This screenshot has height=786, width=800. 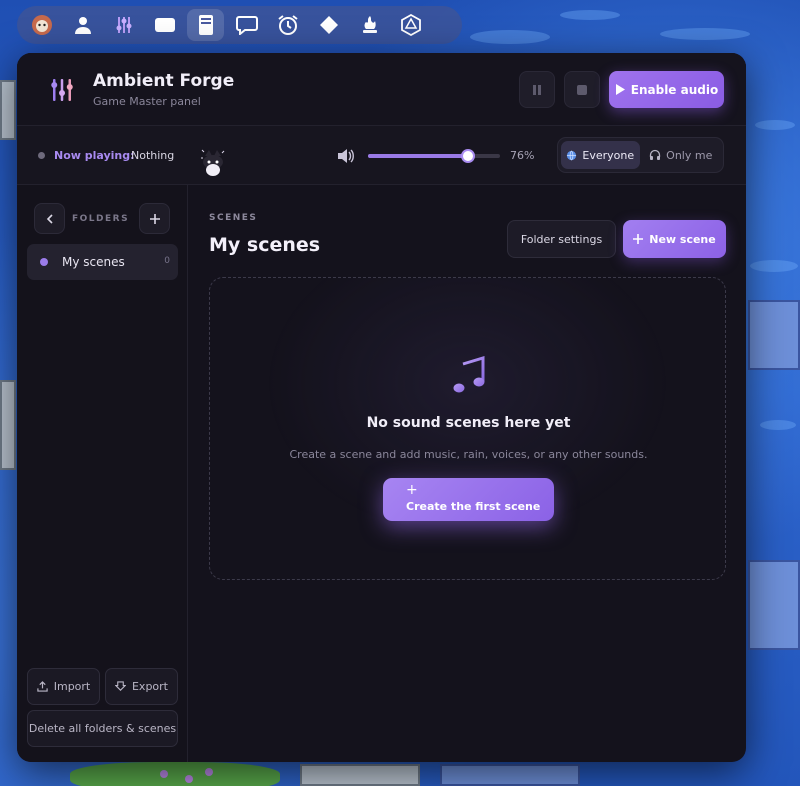 I want to click on app-title: Ambient Forge, so click(x=164, y=81).